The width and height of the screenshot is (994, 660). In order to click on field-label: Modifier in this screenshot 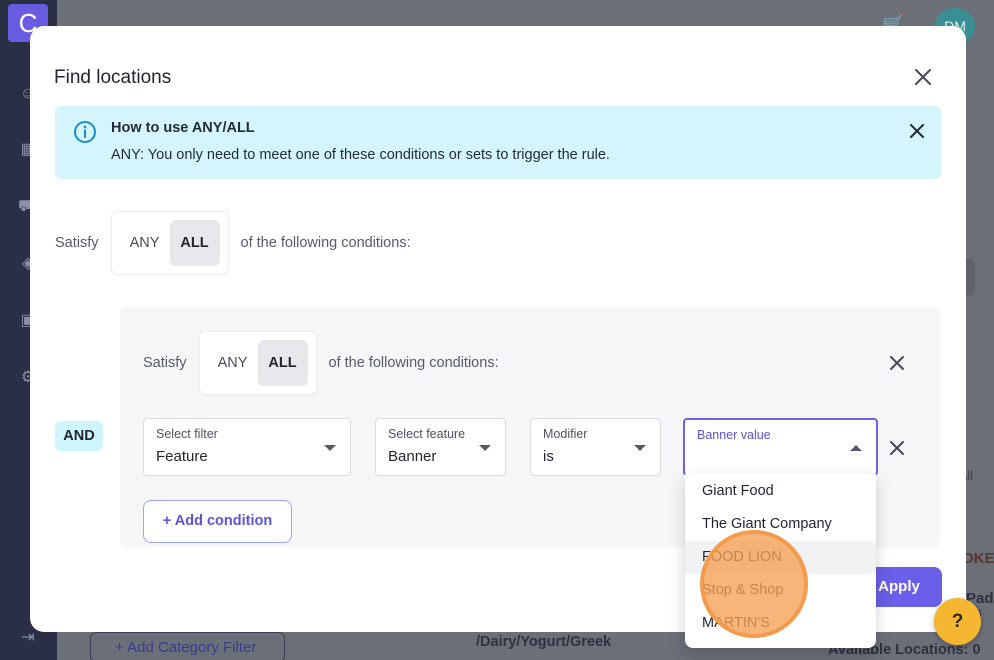, I will do `click(565, 434)`.